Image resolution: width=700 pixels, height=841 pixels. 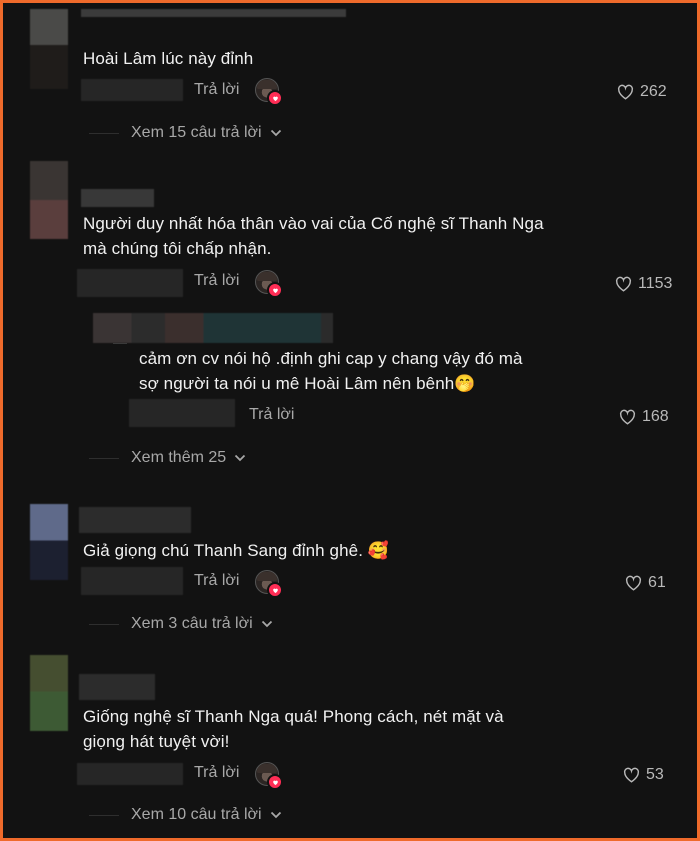 I want to click on view-more-replies-button: Xem thêm 25, so click(x=188, y=458).